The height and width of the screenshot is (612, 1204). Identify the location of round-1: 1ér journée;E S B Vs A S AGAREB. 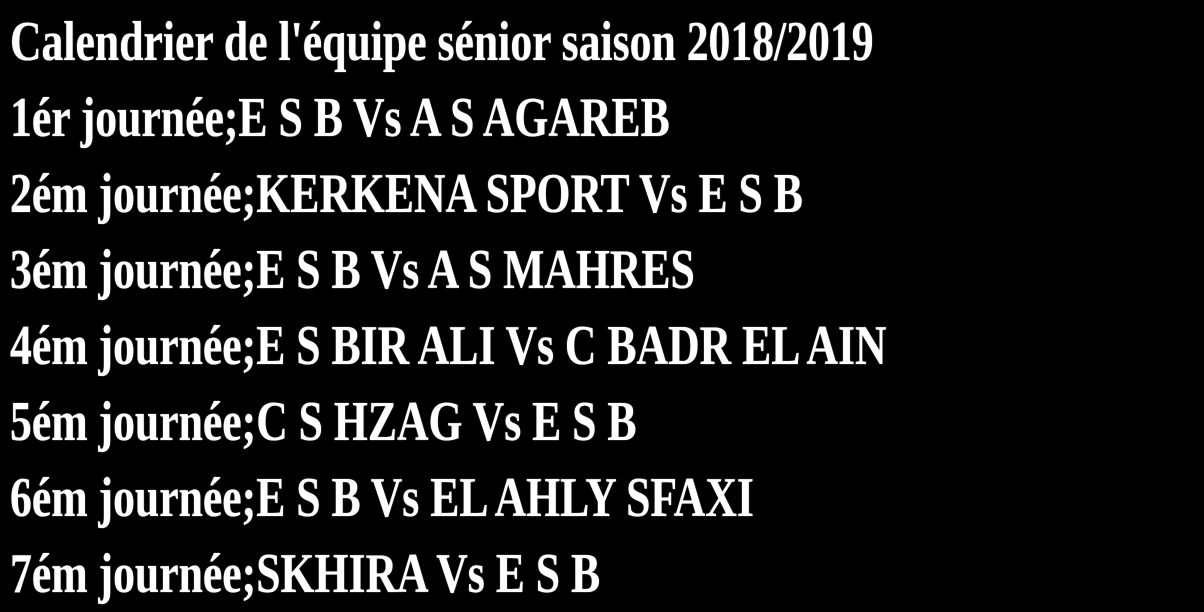
(340, 118).